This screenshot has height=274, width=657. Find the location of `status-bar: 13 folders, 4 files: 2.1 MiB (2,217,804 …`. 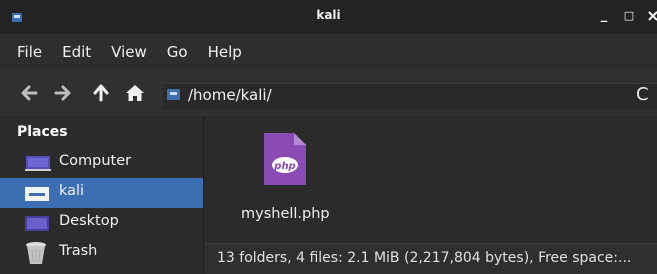

status-bar: 13 folders, 4 files: 2.1 MiB (2,217,804 … is located at coordinates (430, 258).